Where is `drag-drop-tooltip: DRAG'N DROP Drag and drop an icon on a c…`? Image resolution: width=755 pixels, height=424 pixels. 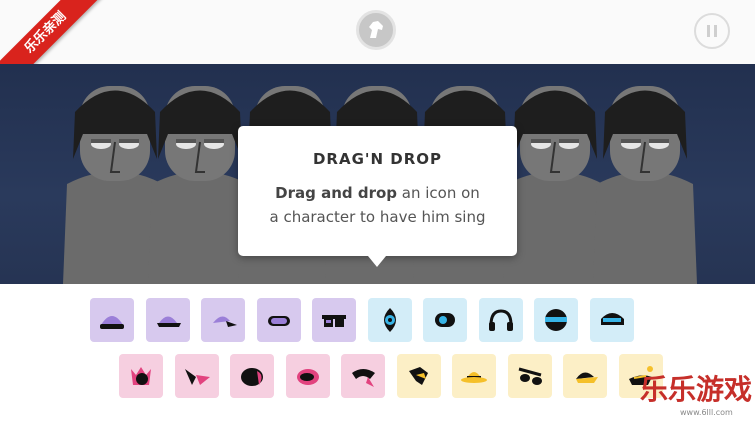 drag-drop-tooltip: DRAG'N DROP Drag and drop an icon on a c… is located at coordinates (377, 196).